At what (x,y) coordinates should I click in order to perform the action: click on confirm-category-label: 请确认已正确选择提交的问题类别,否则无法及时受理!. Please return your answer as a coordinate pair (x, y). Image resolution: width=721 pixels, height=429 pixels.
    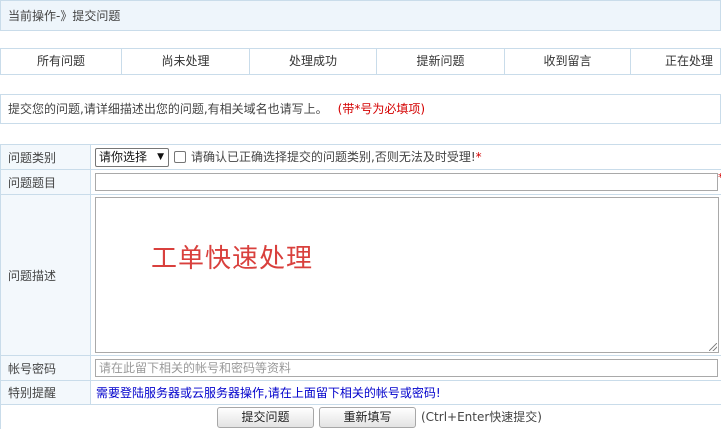
    Looking at the image, I should click on (333, 157).